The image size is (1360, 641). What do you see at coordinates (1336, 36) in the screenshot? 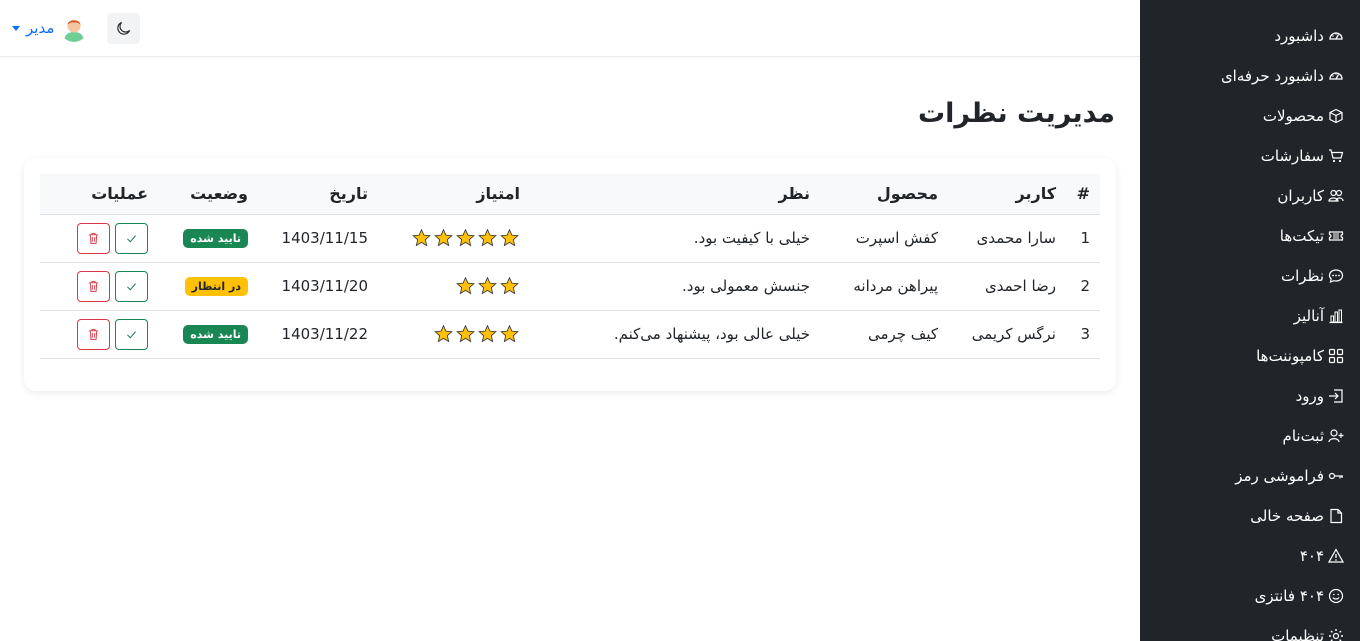
I see `speedometer-icon` at bounding box center [1336, 36].